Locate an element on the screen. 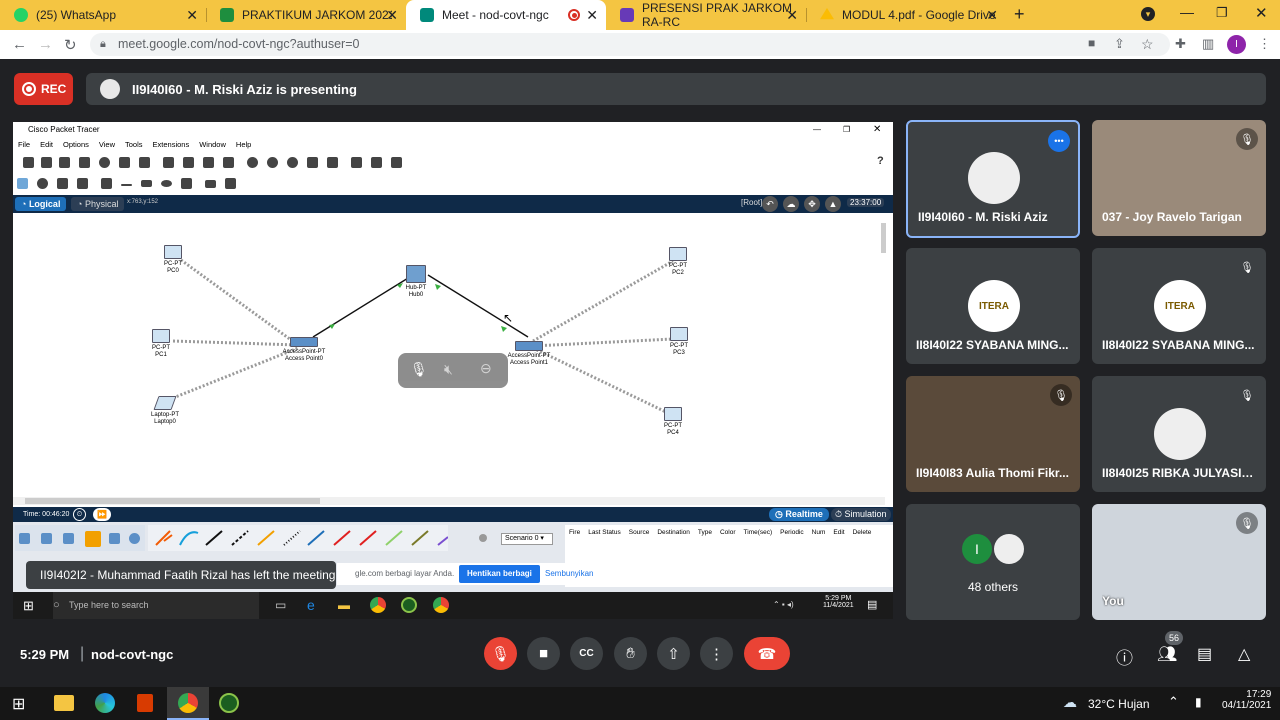 The height and width of the screenshot is (720, 1280). activities-icon: △ is located at coordinates (1244, 654).